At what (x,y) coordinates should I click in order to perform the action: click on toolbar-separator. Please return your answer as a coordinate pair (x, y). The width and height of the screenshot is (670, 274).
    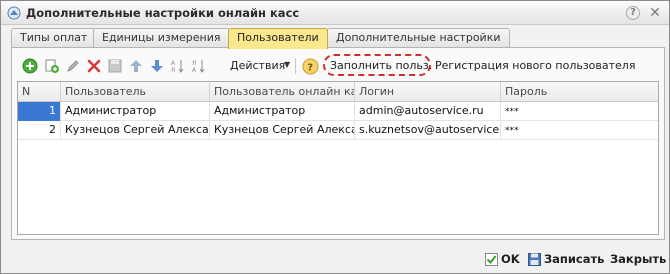
    Looking at the image, I should click on (295, 66).